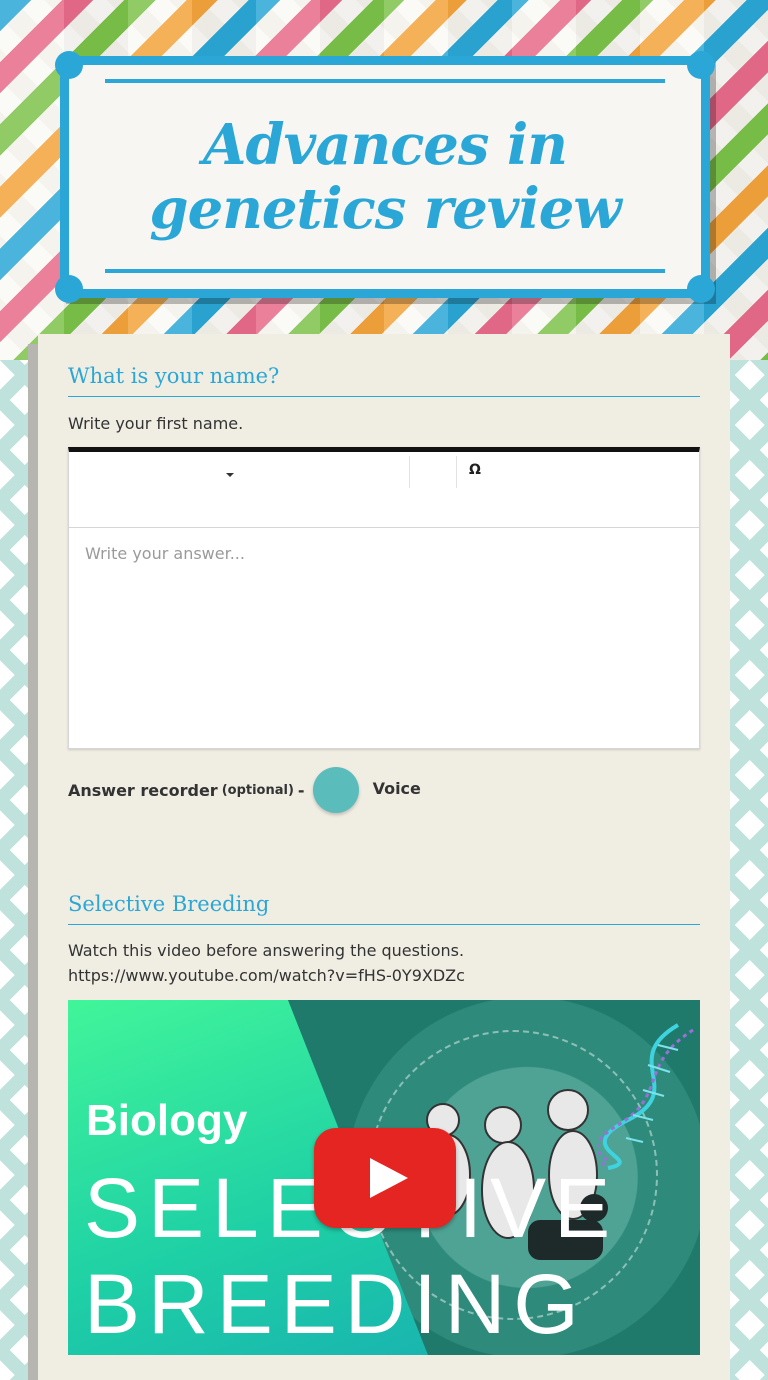  I want to click on voice-record-button, so click(335, 790).